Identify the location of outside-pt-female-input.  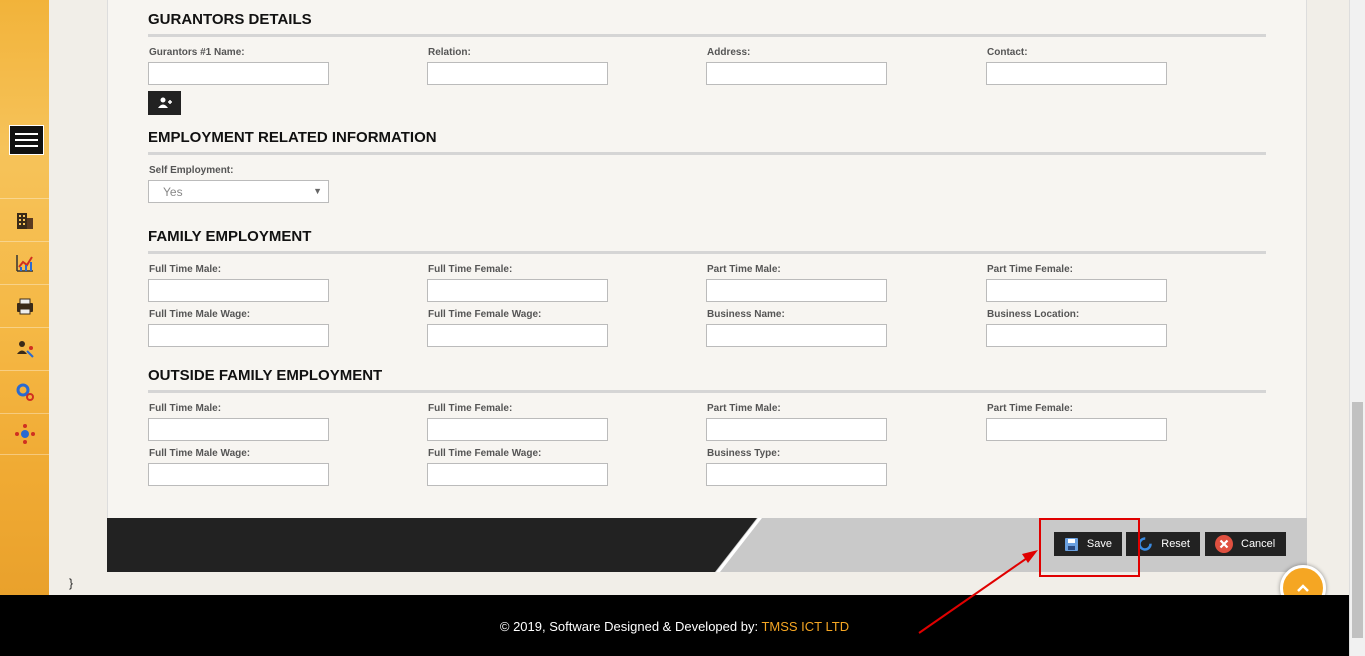
(1076, 429).